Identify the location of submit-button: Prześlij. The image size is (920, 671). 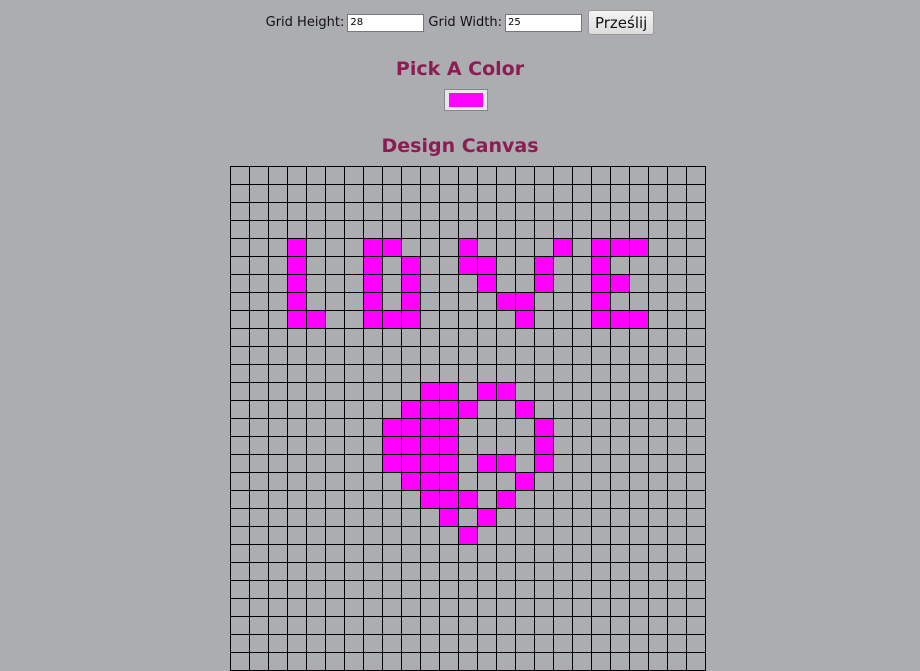
(621, 22).